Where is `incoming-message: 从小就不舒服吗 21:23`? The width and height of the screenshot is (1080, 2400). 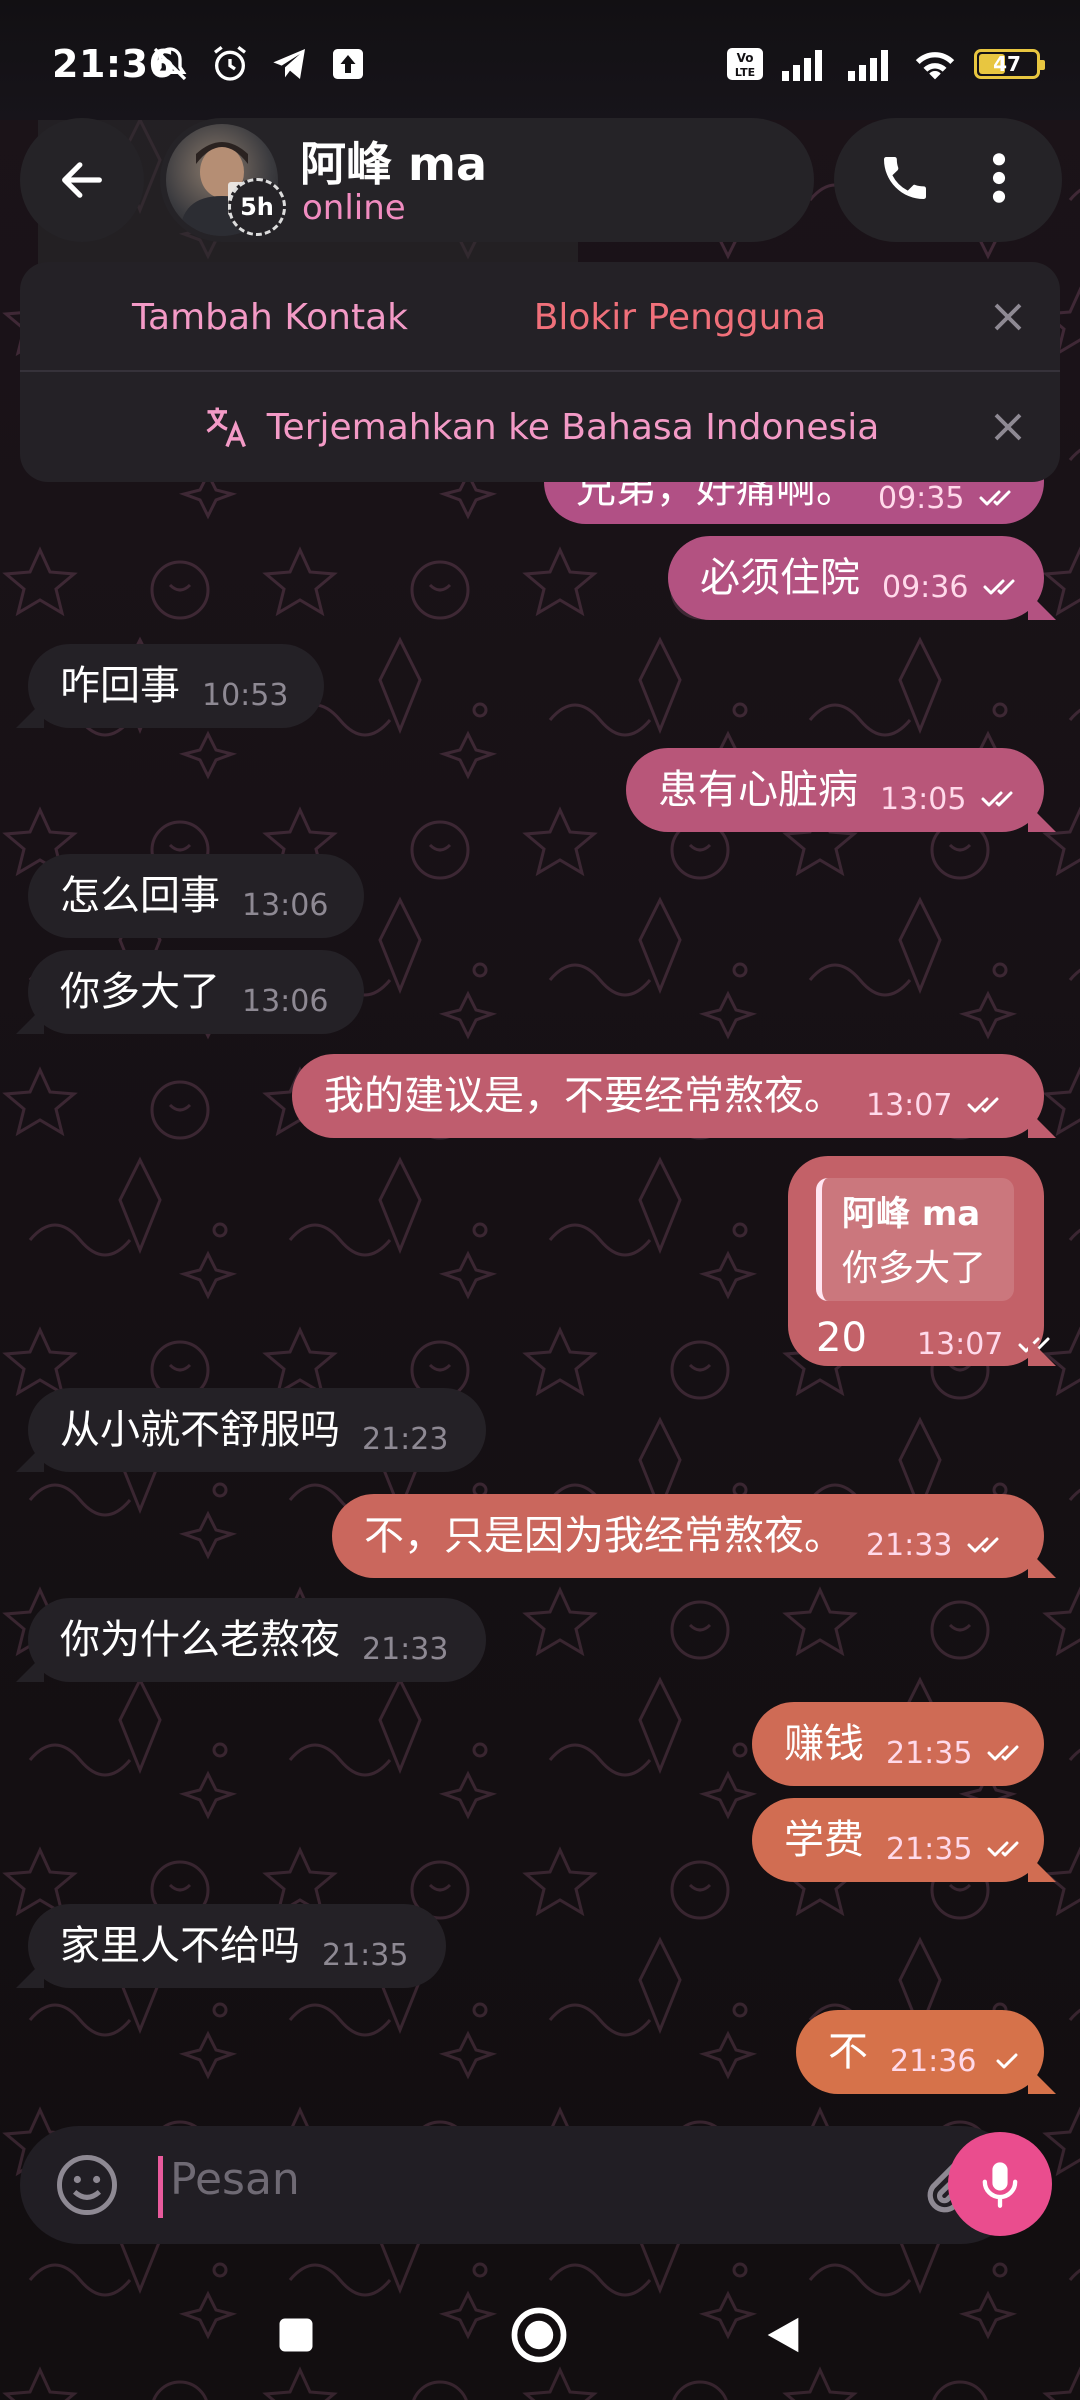
incoming-message: 从小就不舒服吗 21:23 is located at coordinates (257, 1430).